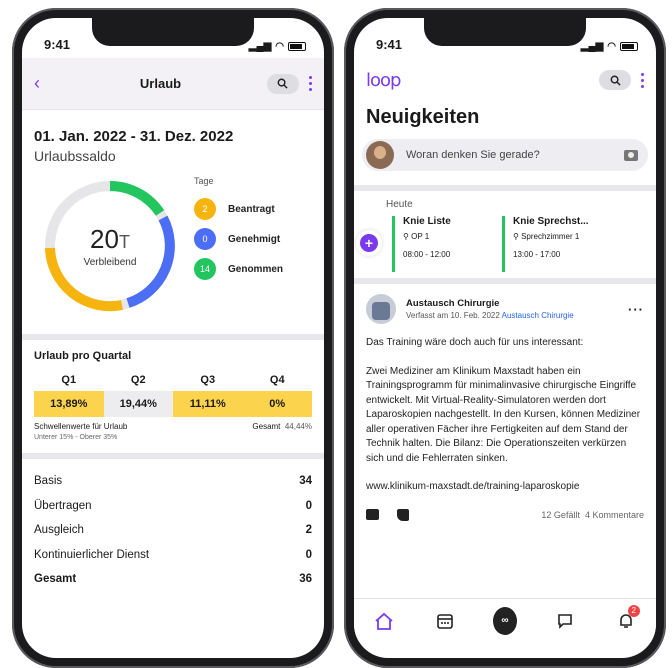  Describe the element at coordinates (631, 155) in the screenshot. I see `camera-icon` at that location.